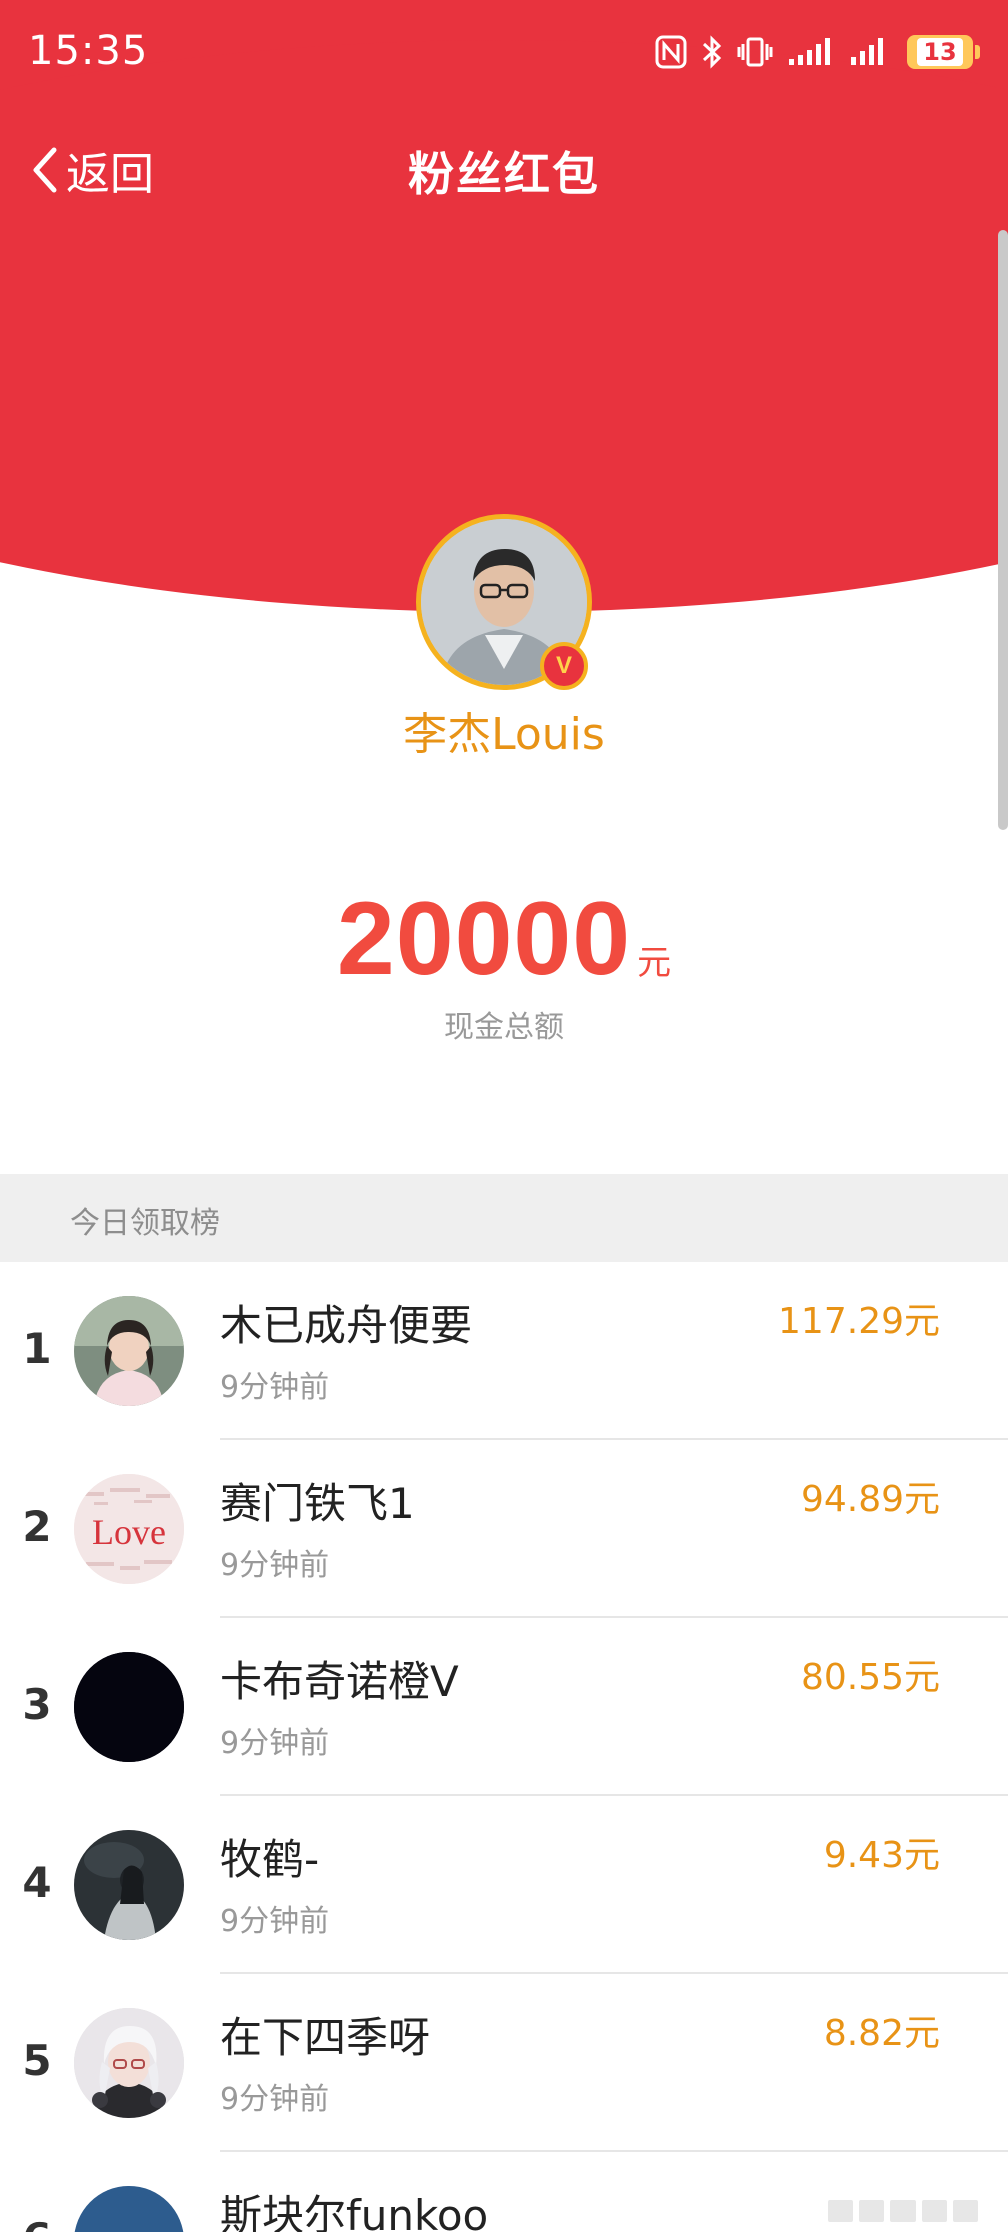 This screenshot has height=2232, width=1008. What do you see at coordinates (881, 1855) in the screenshot?
I see `claim-amount: 9.43元` at bounding box center [881, 1855].